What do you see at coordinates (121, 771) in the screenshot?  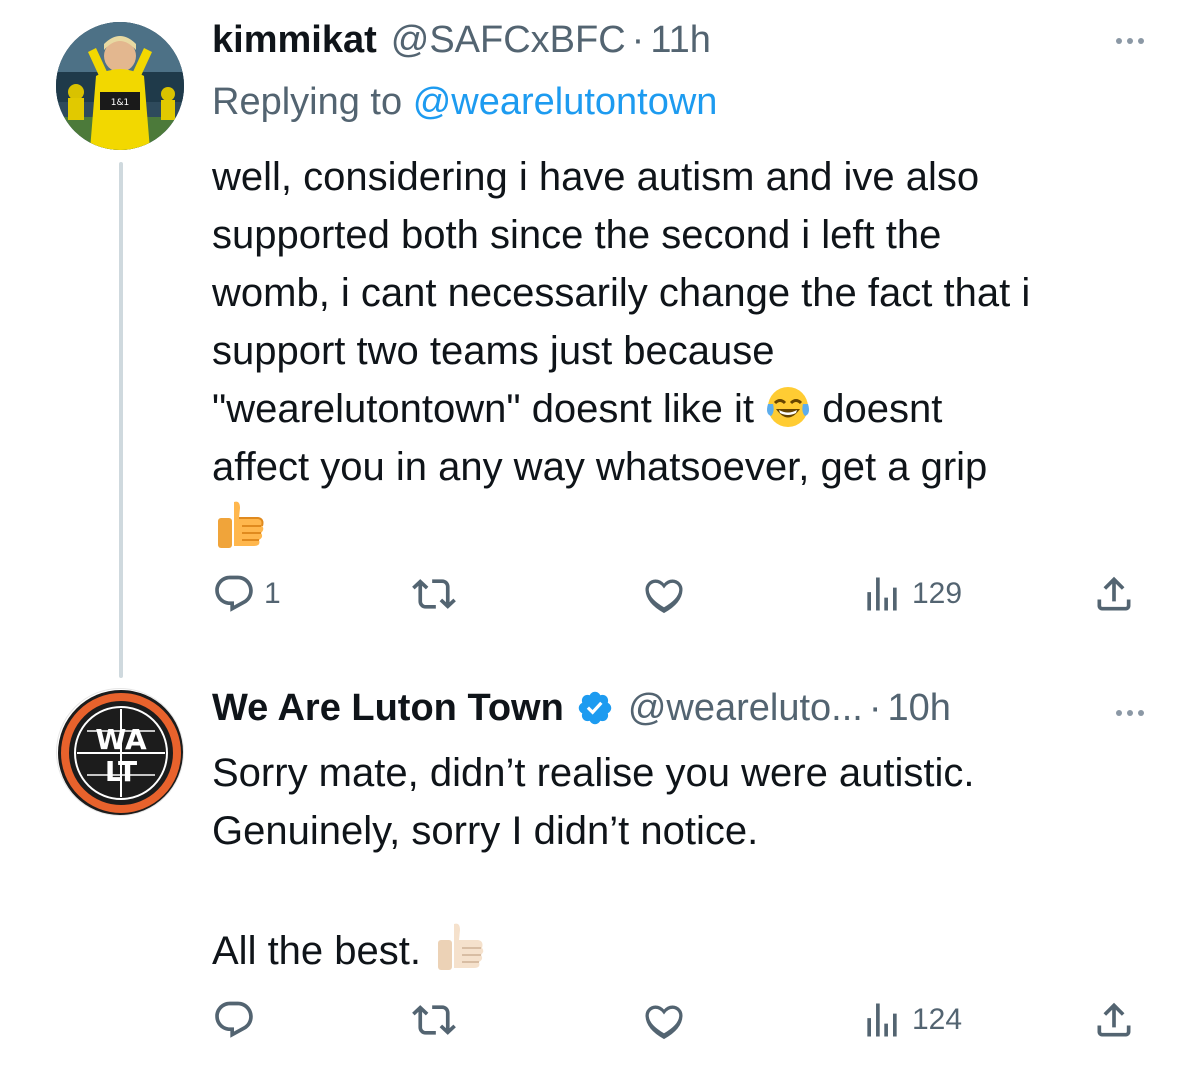 I see `avatar-text-bottom: LT` at bounding box center [121, 771].